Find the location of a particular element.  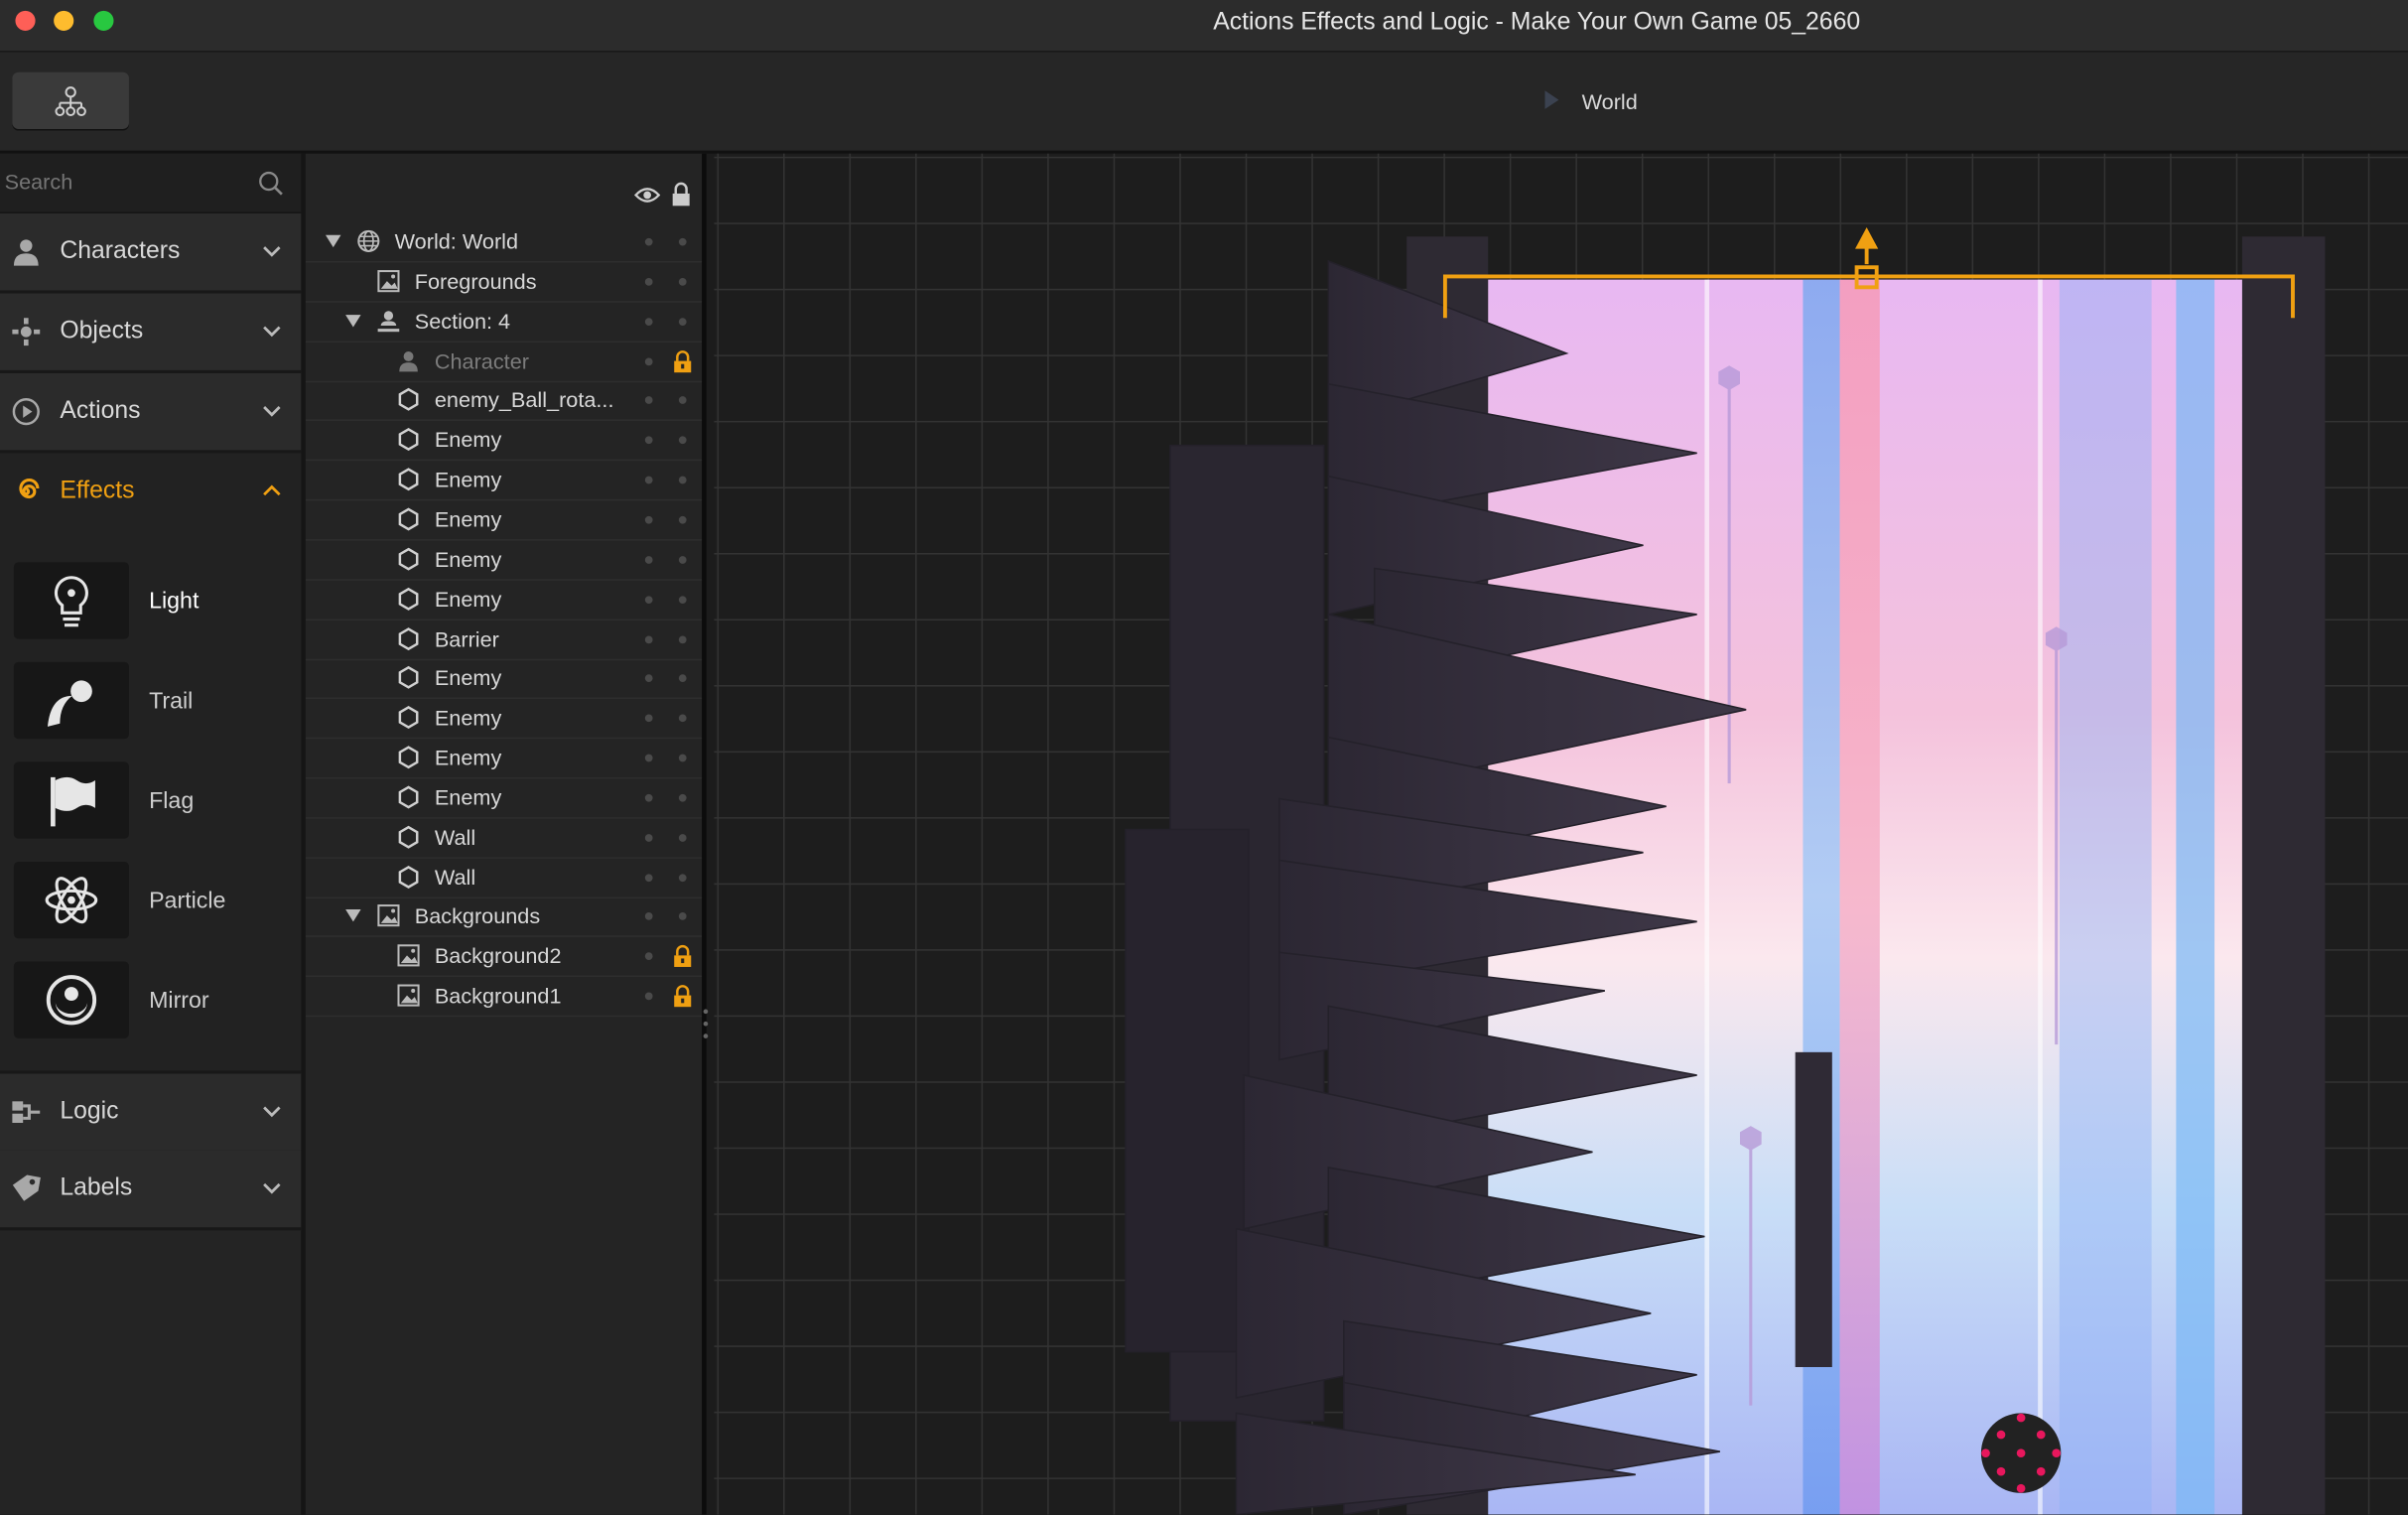

effect-light-tile is located at coordinates (71, 600).